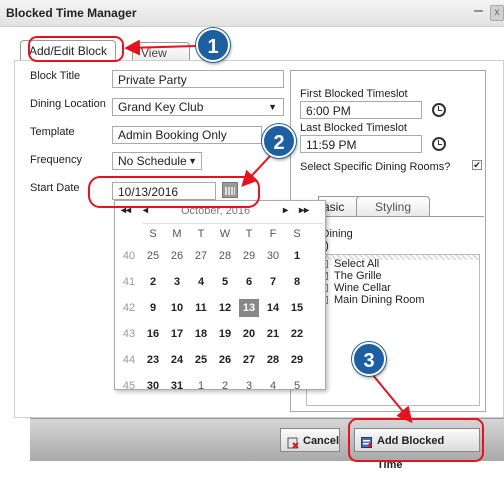 This screenshot has height=477, width=504. Describe the element at coordinates (369, 359) in the screenshot. I see `callout-badge-3: 3` at that location.